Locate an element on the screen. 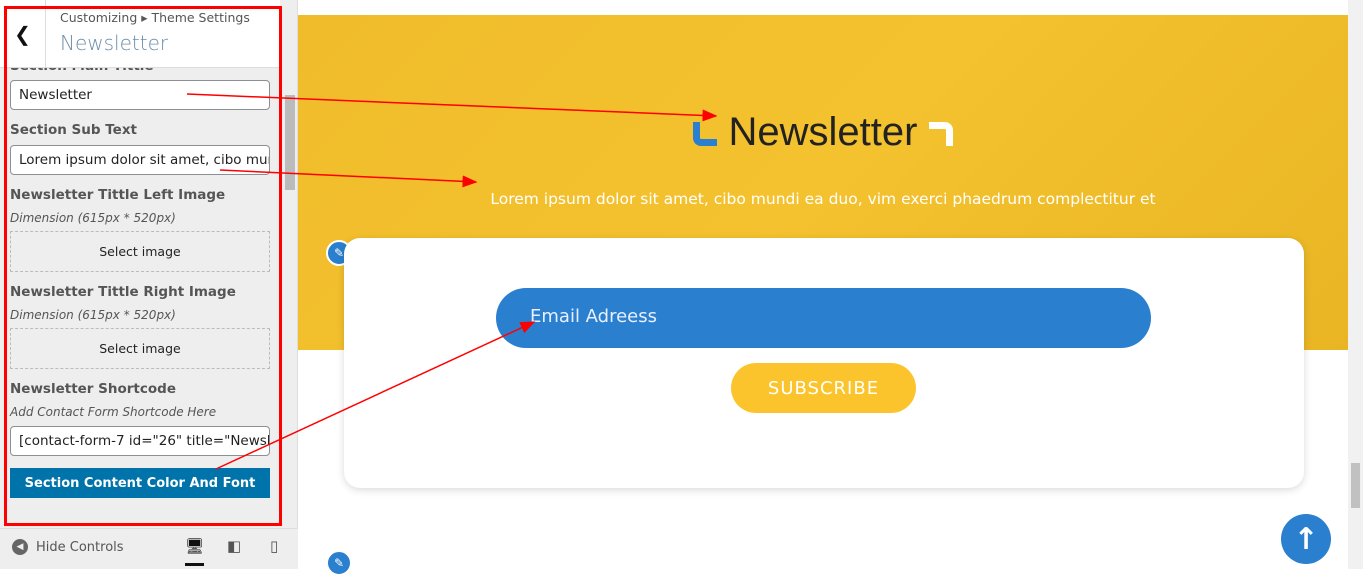 This screenshot has height=576, width=1363. collapse-icon: ◀ is located at coordinates (20, 547).